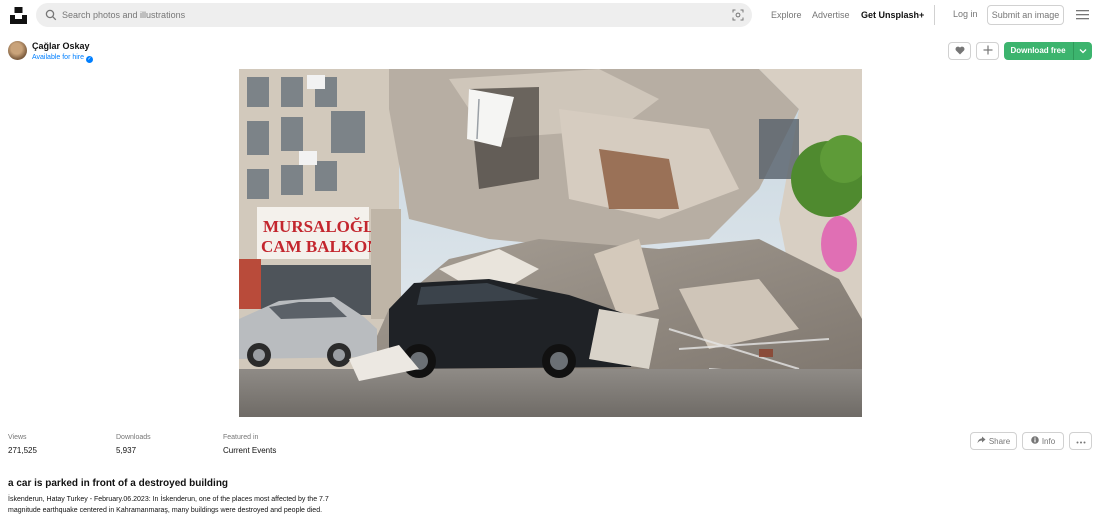  I want to click on info-button: Info, so click(1043, 441).